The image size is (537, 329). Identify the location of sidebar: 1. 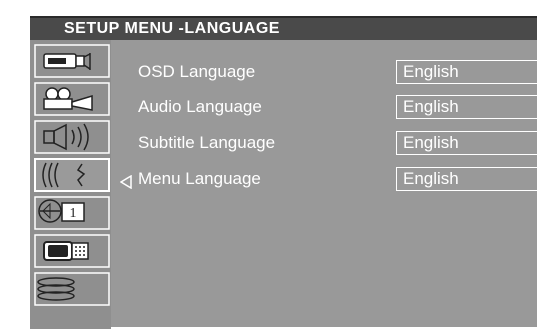
(70, 184).